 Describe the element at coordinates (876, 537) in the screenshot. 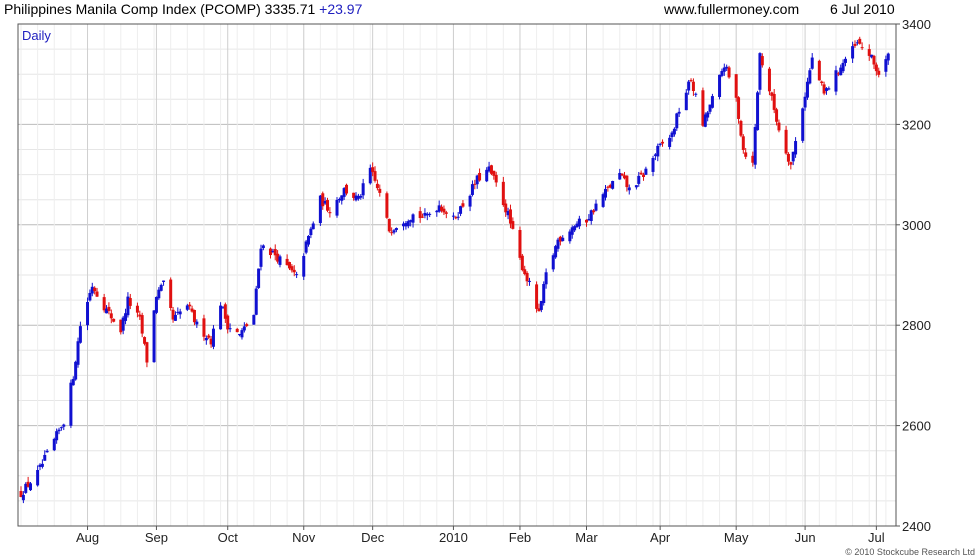

I see `x-tick-label: Jul` at that location.